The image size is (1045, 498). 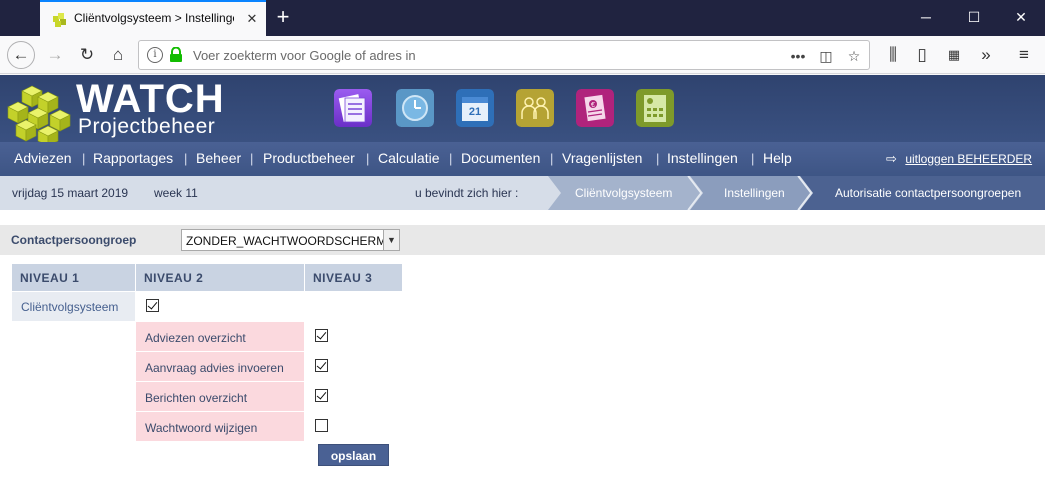 I want to click on logout-label: uitloggen BEHEERDER, so click(x=969, y=159).